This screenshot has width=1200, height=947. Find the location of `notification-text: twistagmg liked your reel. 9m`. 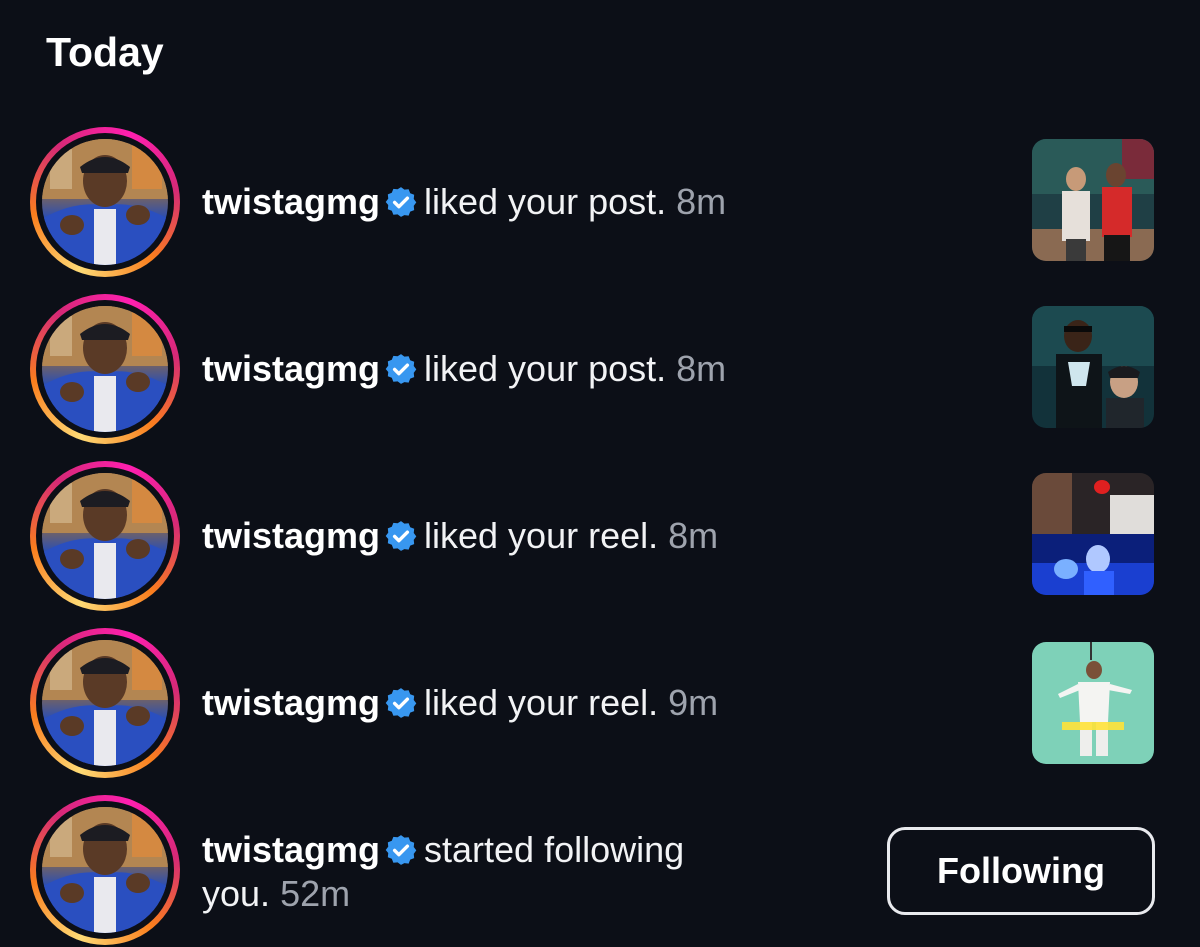

notification-text: twistagmg liked your reel. 9m is located at coordinates (460, 703).